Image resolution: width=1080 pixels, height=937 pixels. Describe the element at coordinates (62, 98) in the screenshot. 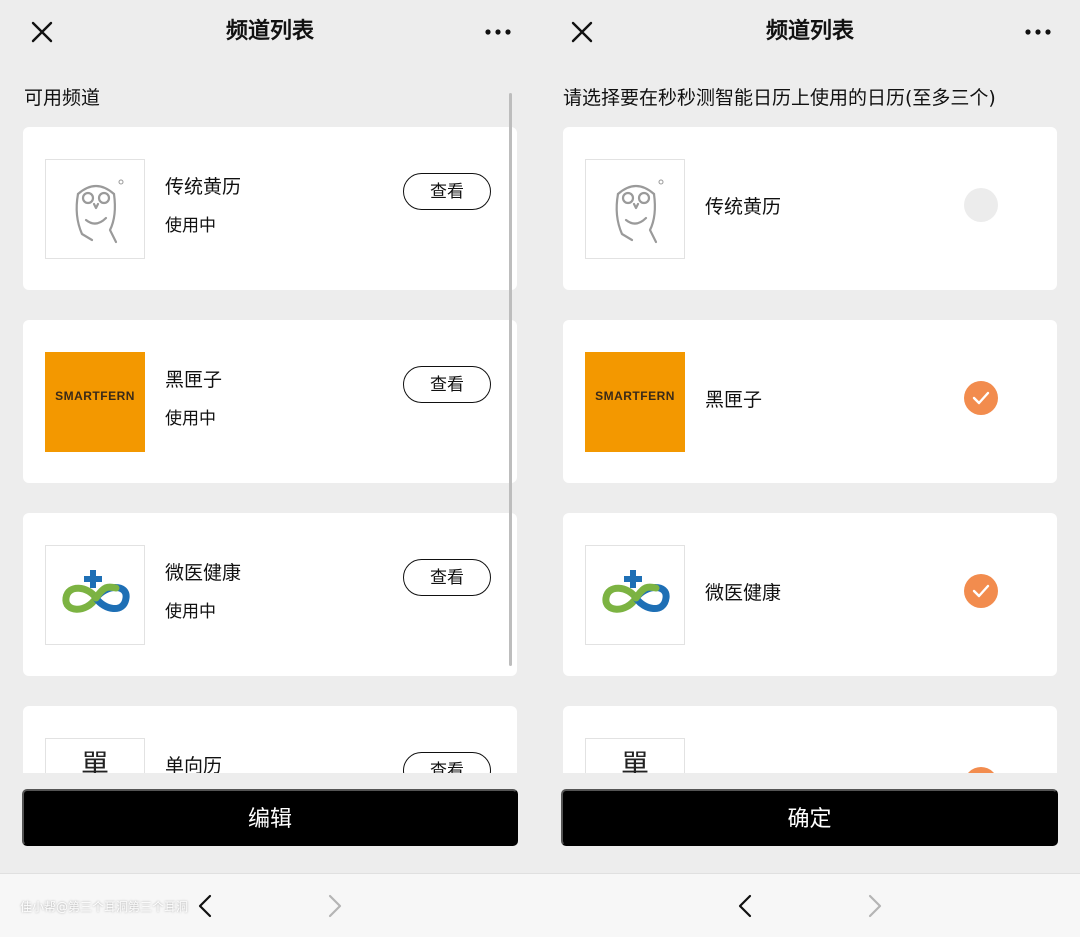

I see `section-label: 可用频道` at that location.